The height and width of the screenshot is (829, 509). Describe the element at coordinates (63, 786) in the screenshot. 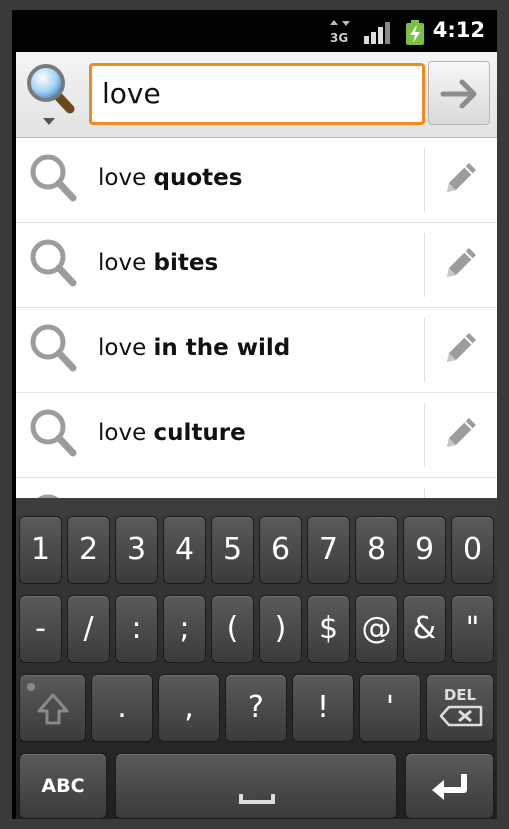

I see `abc-key: ABC` at that location.